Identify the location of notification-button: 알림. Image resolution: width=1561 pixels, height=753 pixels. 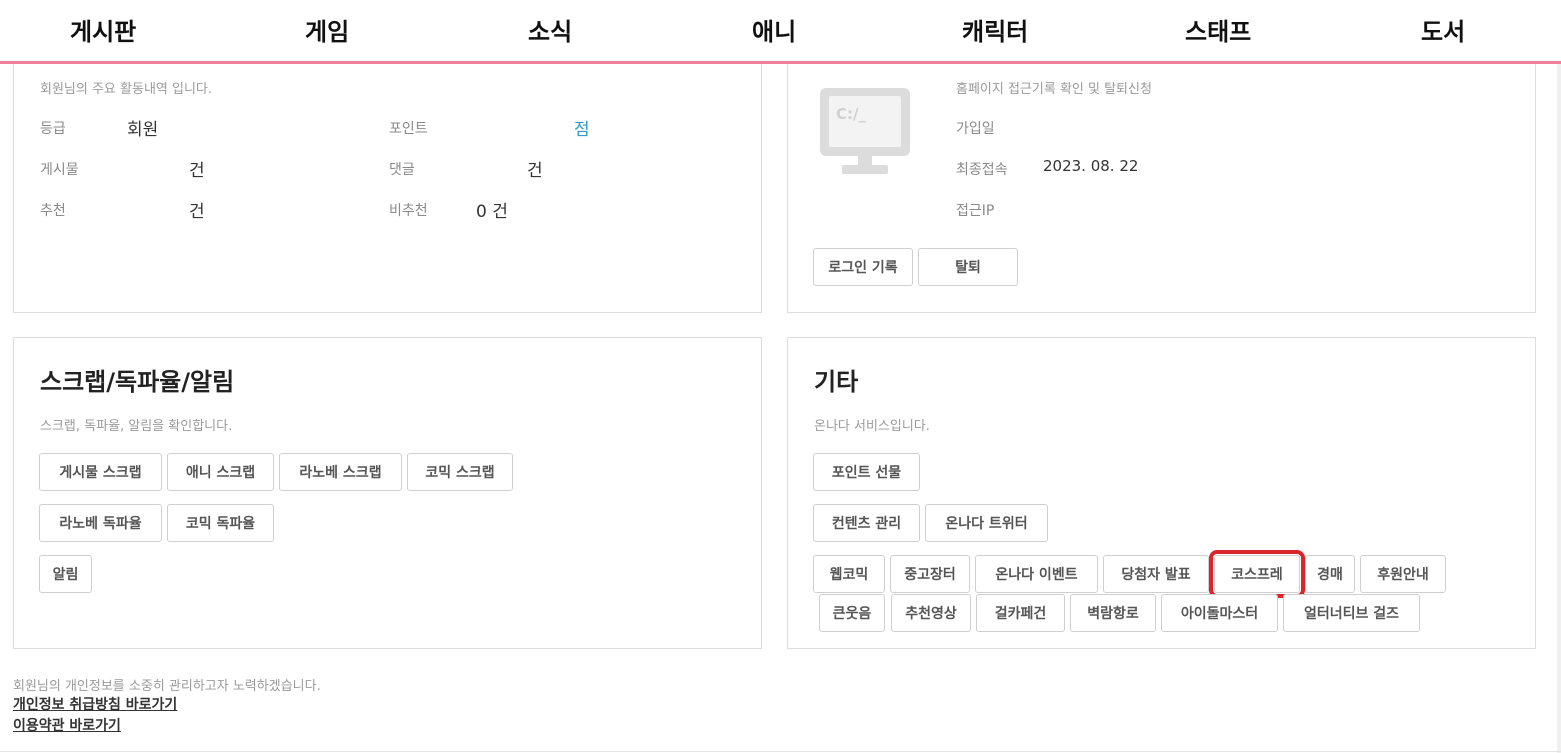
(65, 574).